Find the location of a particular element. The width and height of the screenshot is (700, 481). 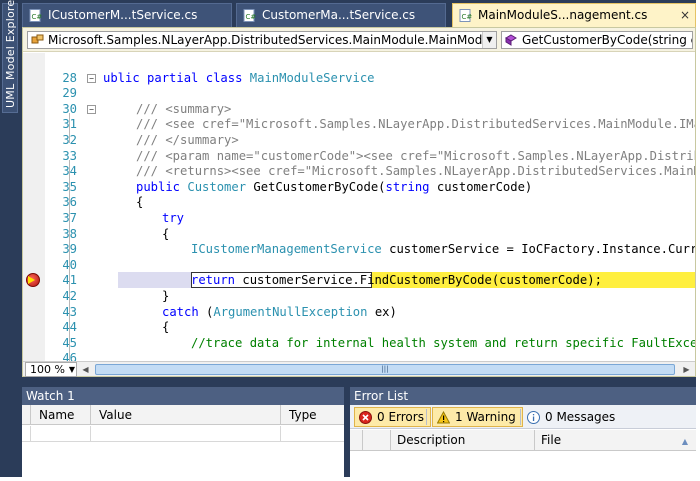

code-line: 44 catch (ArgumentNullException ex) is located at coordinates (370, 320).